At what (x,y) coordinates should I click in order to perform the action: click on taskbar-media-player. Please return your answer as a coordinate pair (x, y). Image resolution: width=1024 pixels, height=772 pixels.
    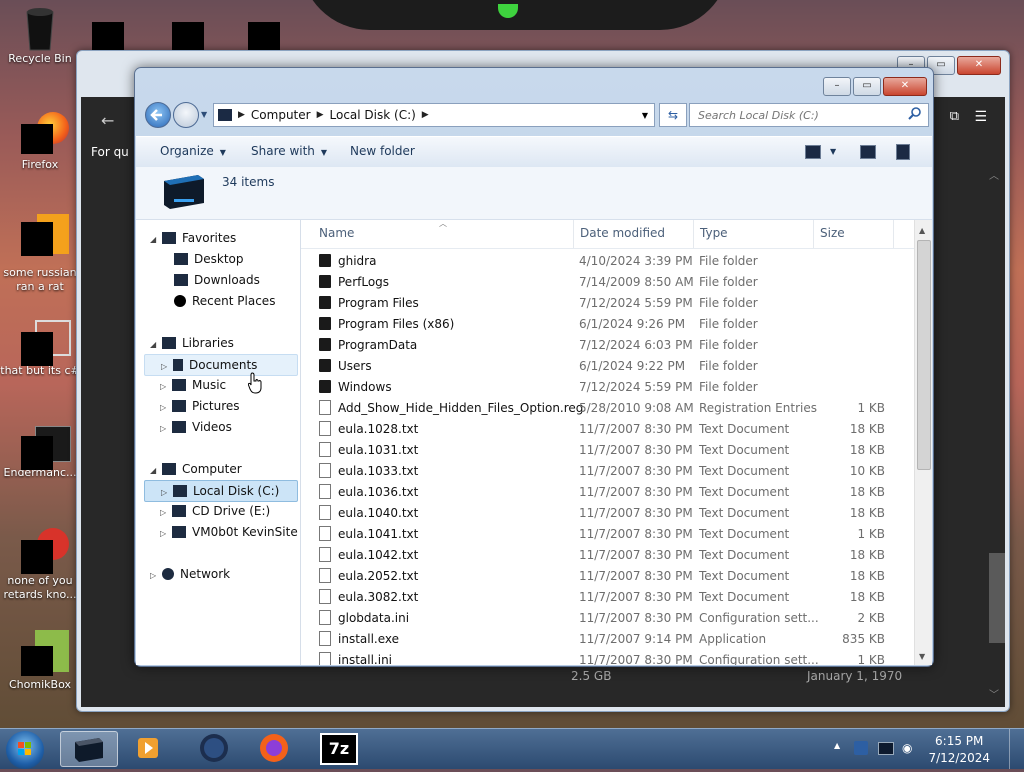
    Looking at the image, I should click on (148, 748).